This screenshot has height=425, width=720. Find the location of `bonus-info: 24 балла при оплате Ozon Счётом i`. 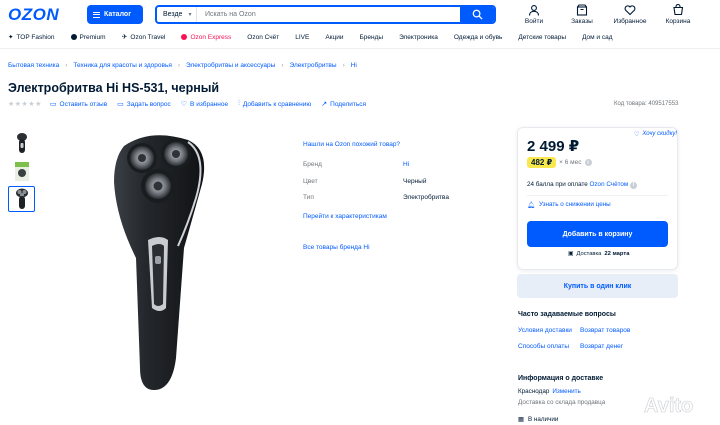

bonus-info: 24 балла при оплате Ozon Счётом i is located at coordinates (582, 185).